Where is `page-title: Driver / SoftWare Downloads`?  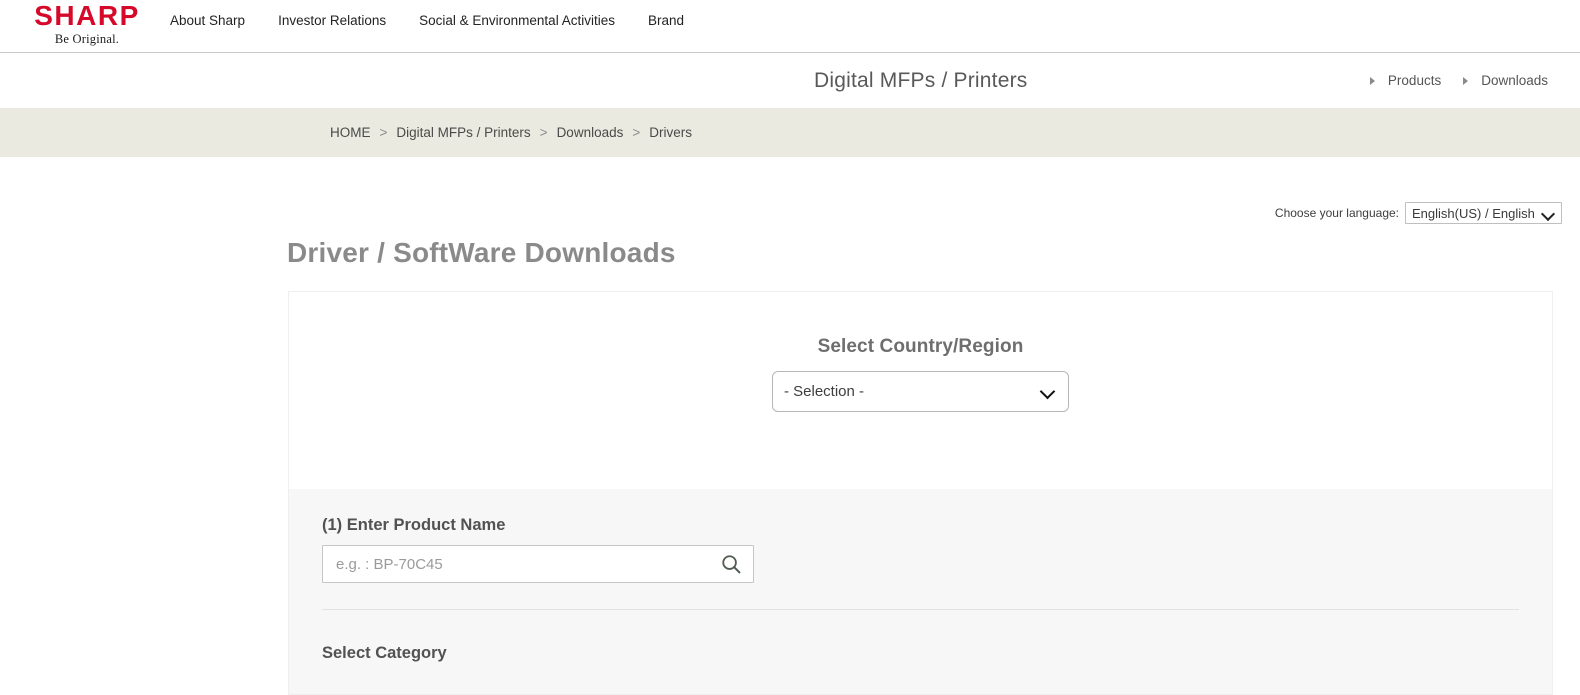
page-title: Driver / SoftWare Downloads is located at coordinates (481, 252).